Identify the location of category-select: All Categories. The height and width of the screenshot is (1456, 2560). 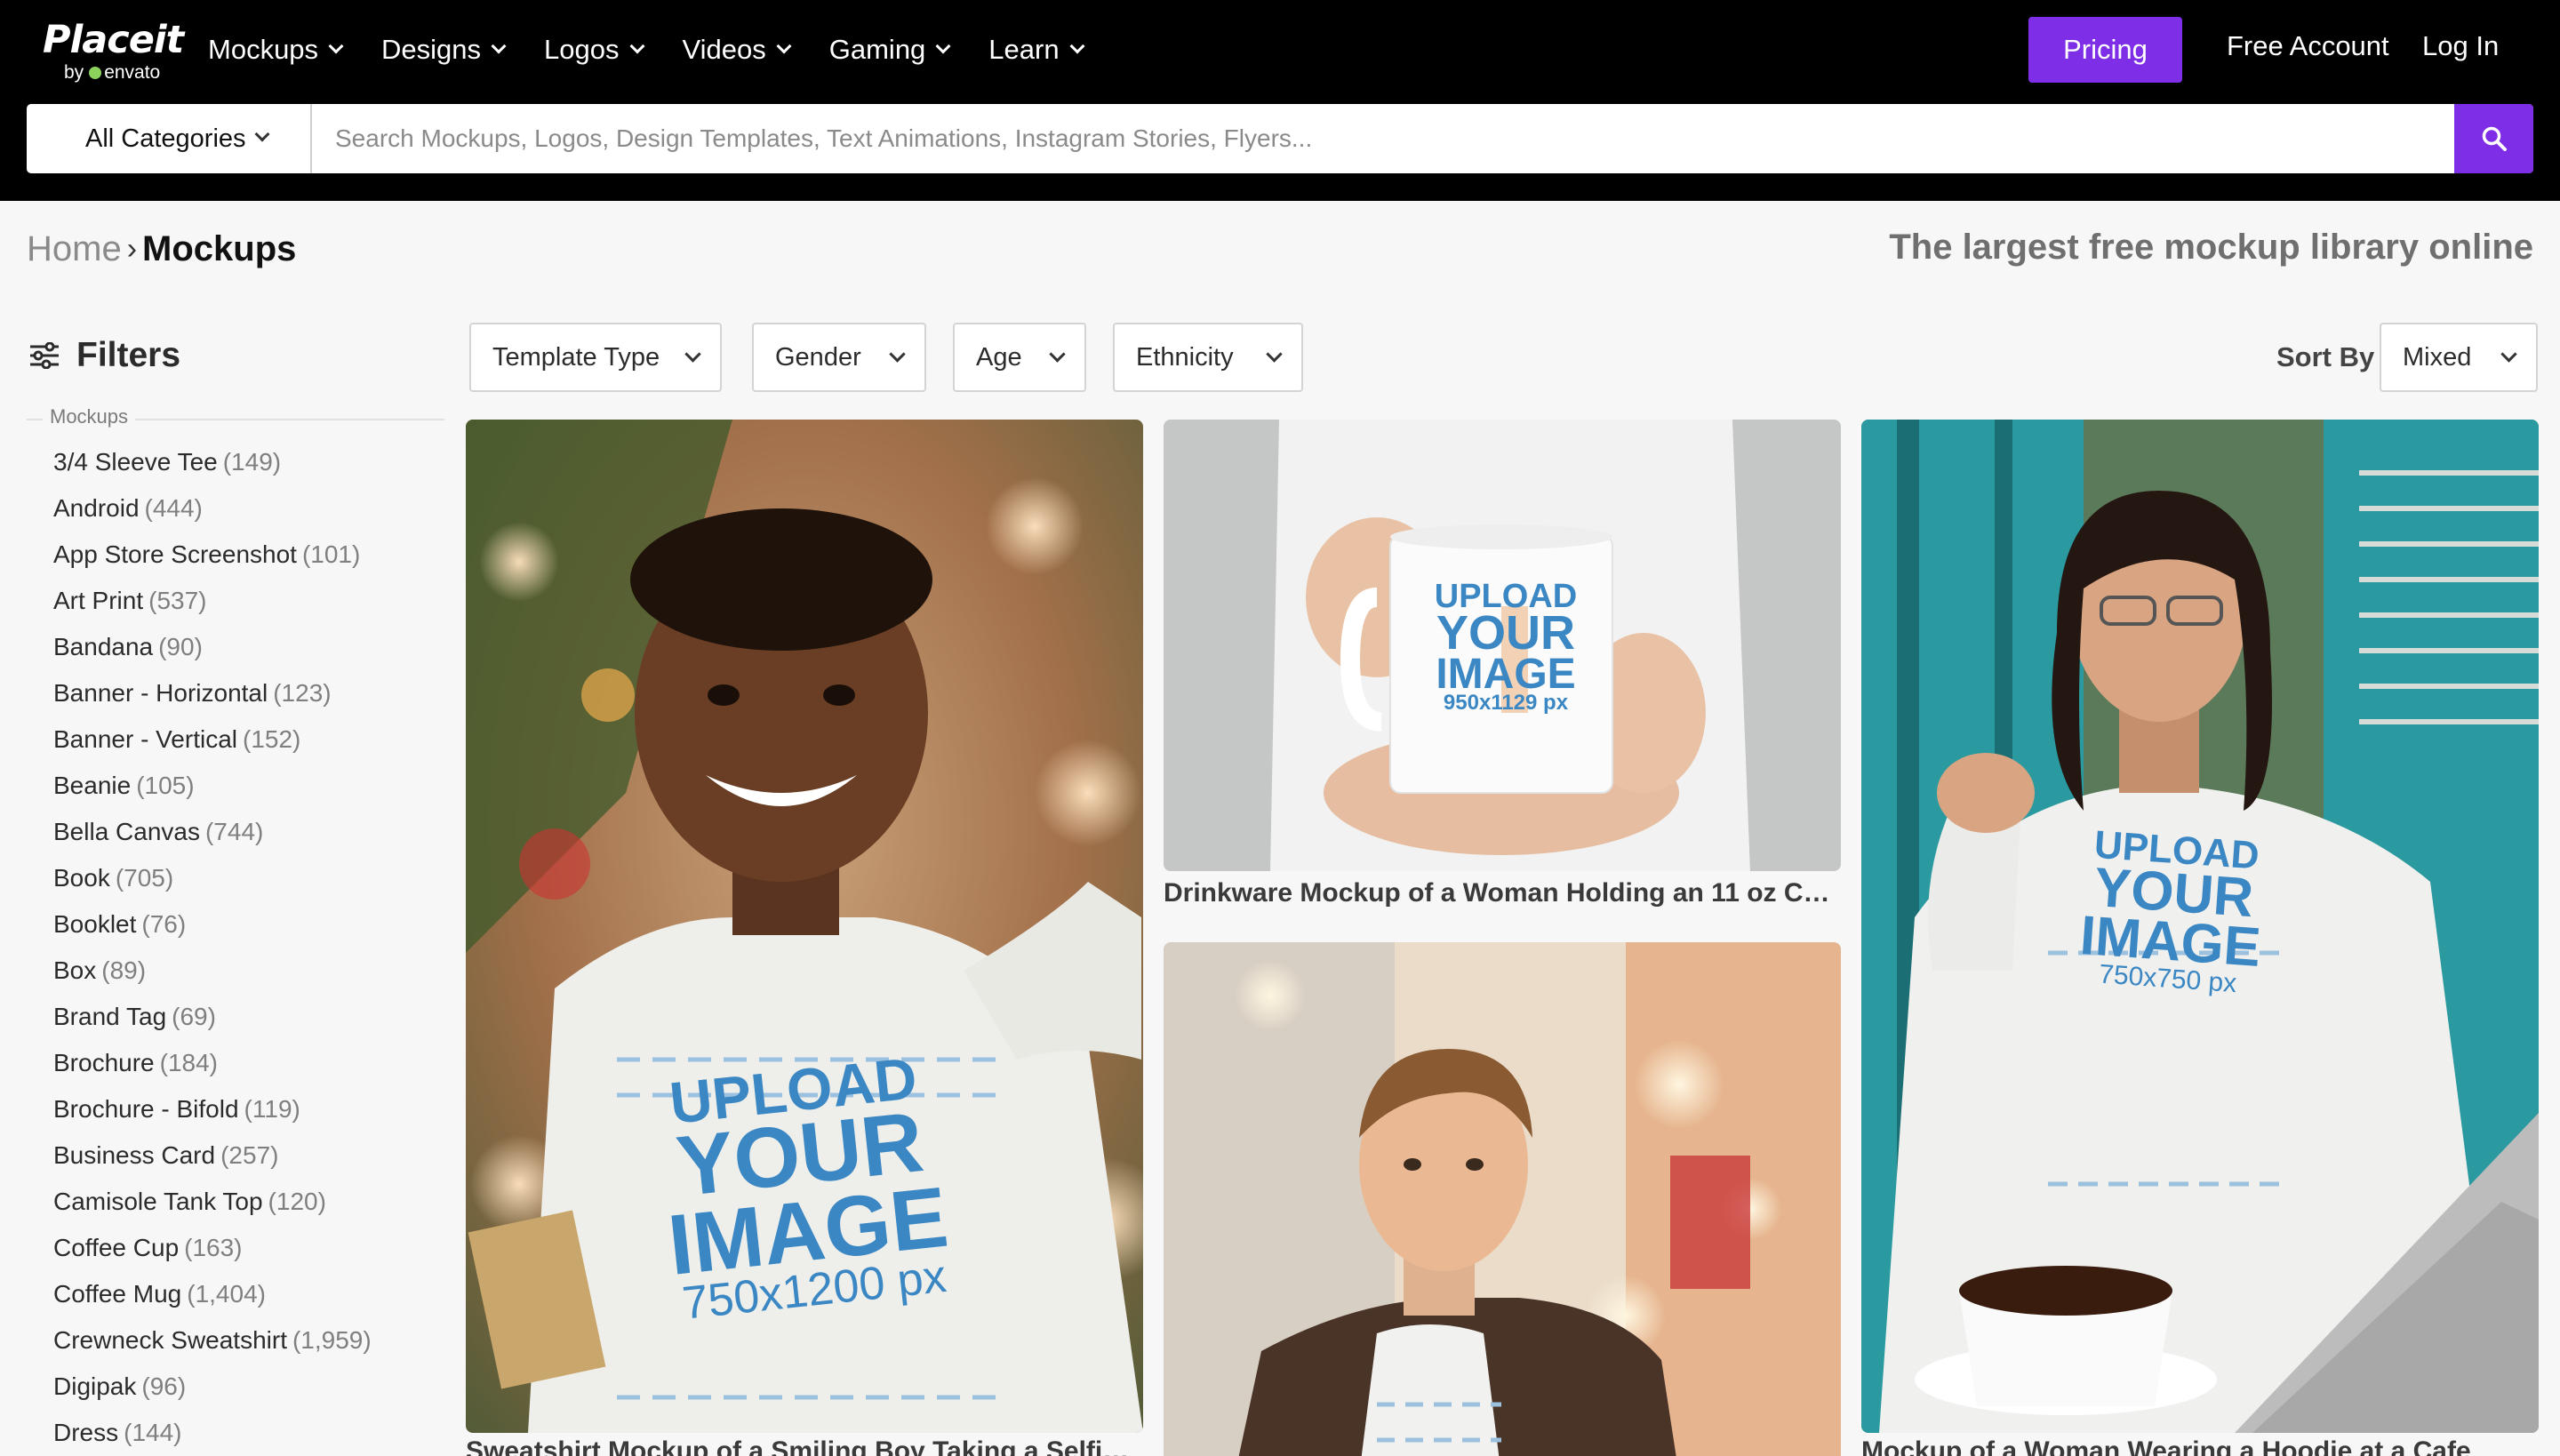
(169, 138).